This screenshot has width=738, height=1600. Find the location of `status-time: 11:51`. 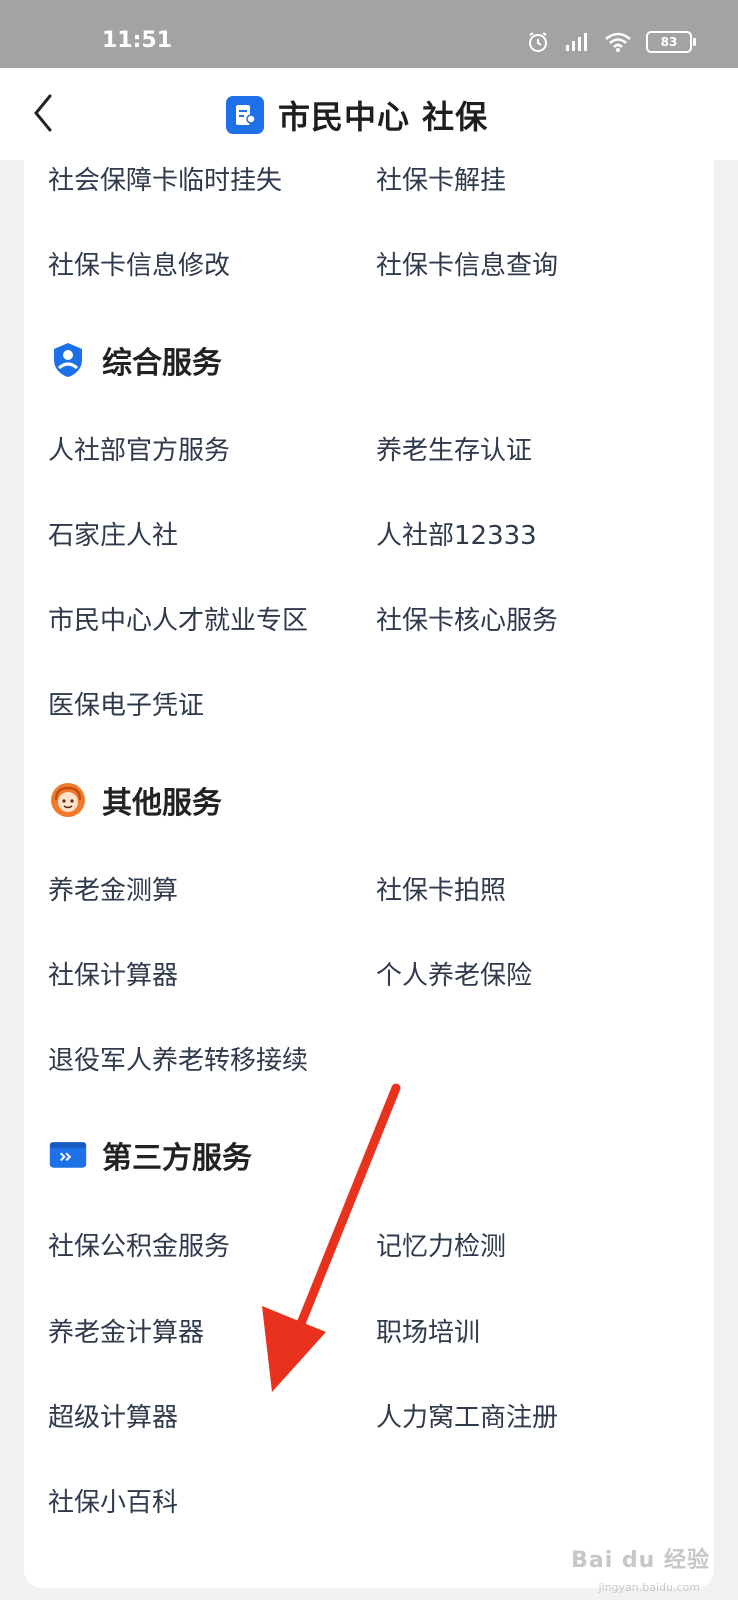

status-time: 11:51 is located at coordinates (137, 40).